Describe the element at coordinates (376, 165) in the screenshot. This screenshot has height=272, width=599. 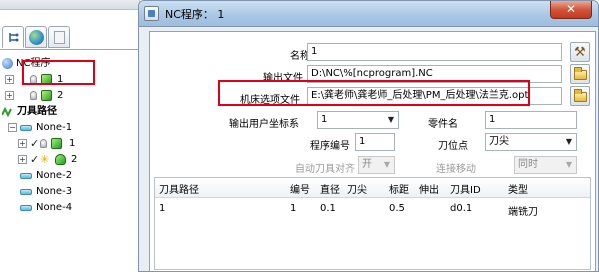
I see `auto-tool-align-select: 开 ▼` at that location.